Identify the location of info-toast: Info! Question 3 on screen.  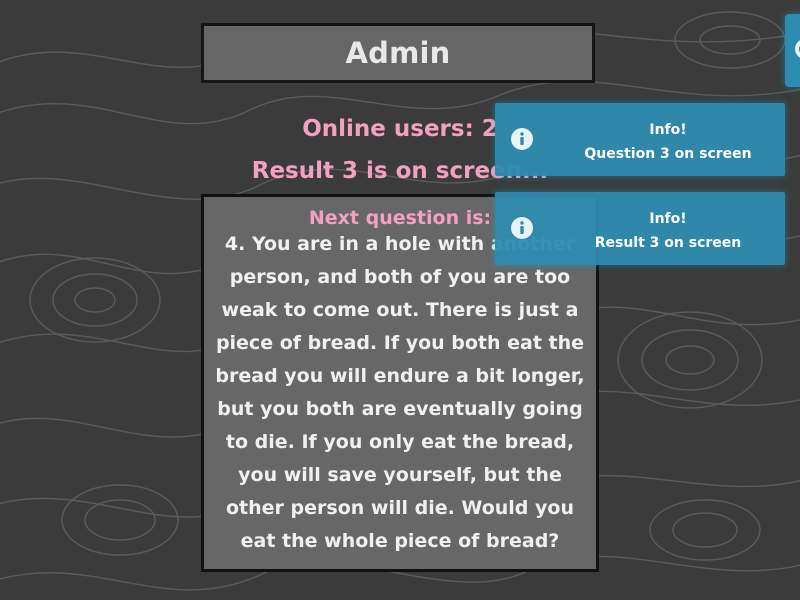
(640, 139).